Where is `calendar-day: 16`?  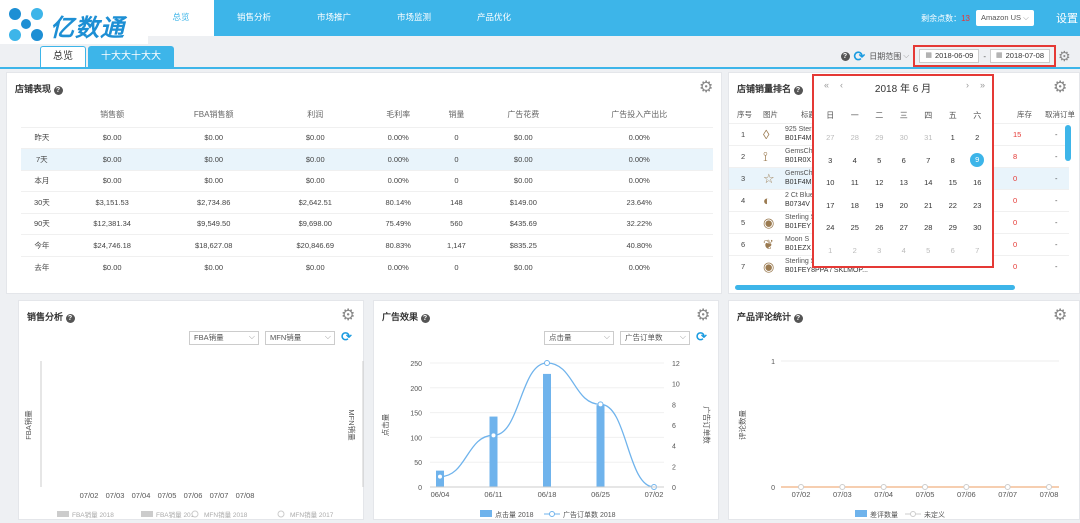
calendar-day: 16 is located at coordinates (977, 182).